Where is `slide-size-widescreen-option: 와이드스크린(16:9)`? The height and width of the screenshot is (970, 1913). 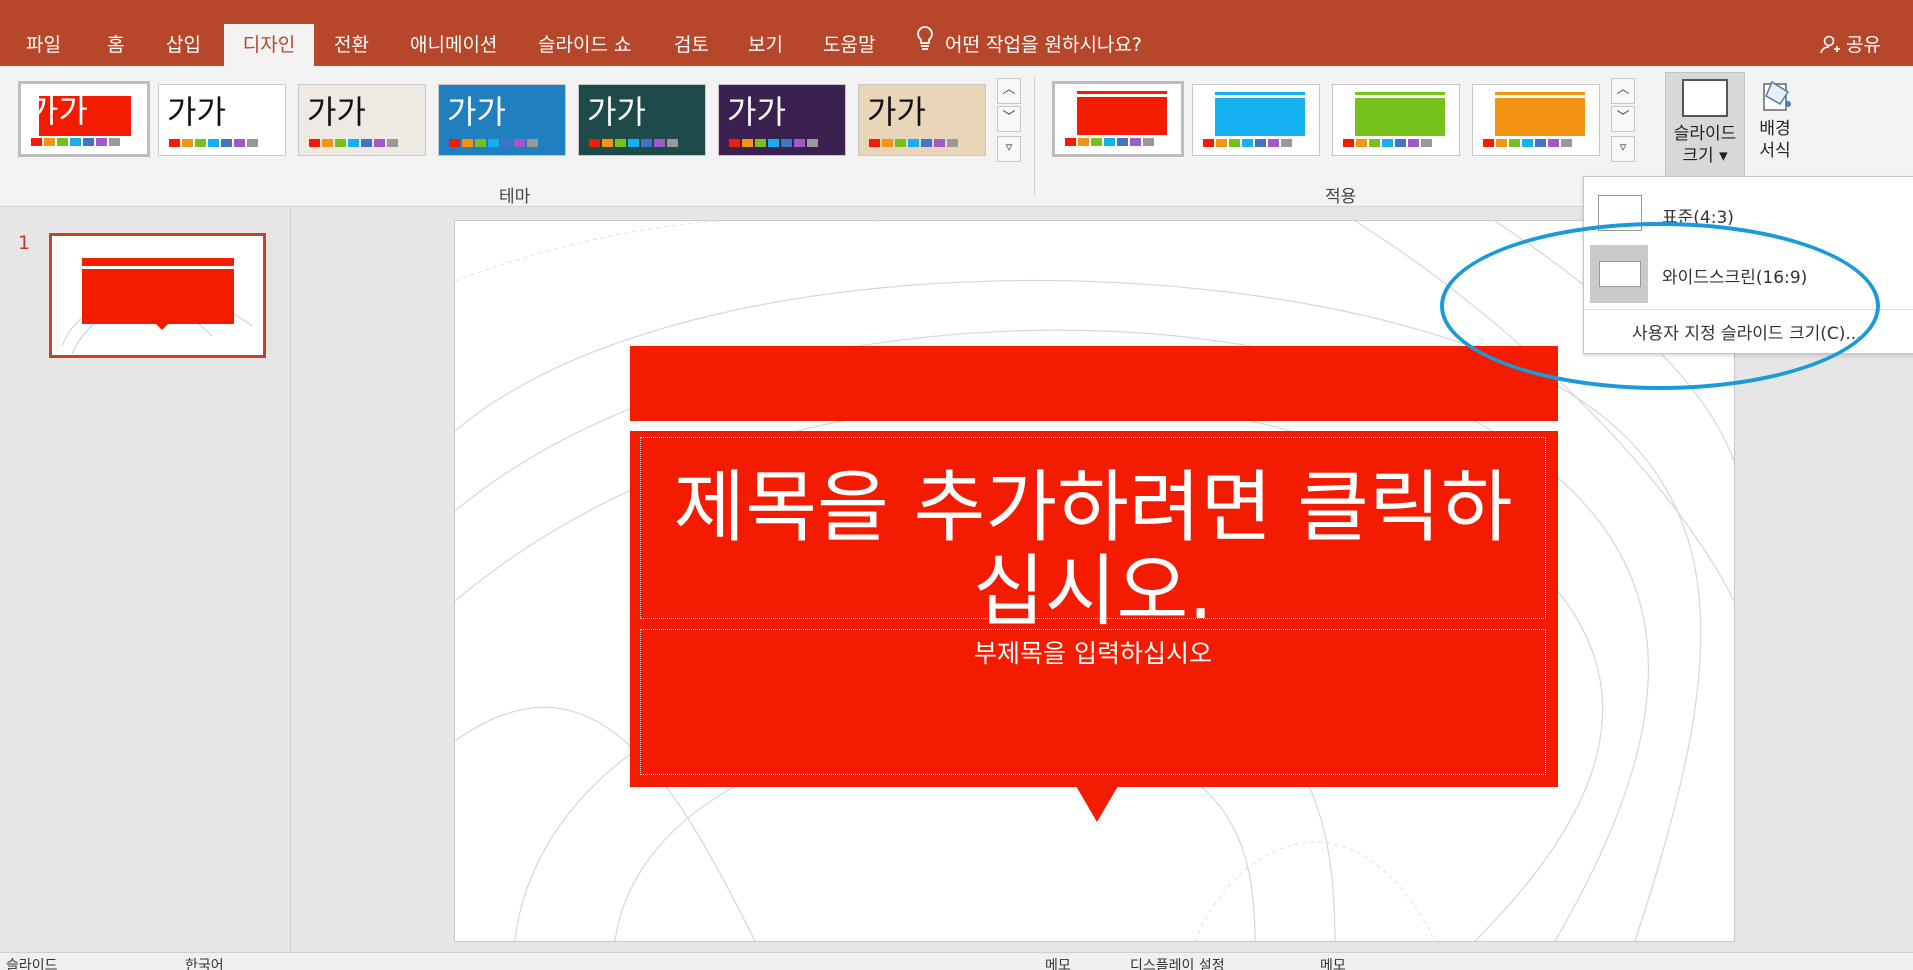
slide-size-widescreen-option: 와이드스크린(16:9) is located at coordinates (1749, 274).